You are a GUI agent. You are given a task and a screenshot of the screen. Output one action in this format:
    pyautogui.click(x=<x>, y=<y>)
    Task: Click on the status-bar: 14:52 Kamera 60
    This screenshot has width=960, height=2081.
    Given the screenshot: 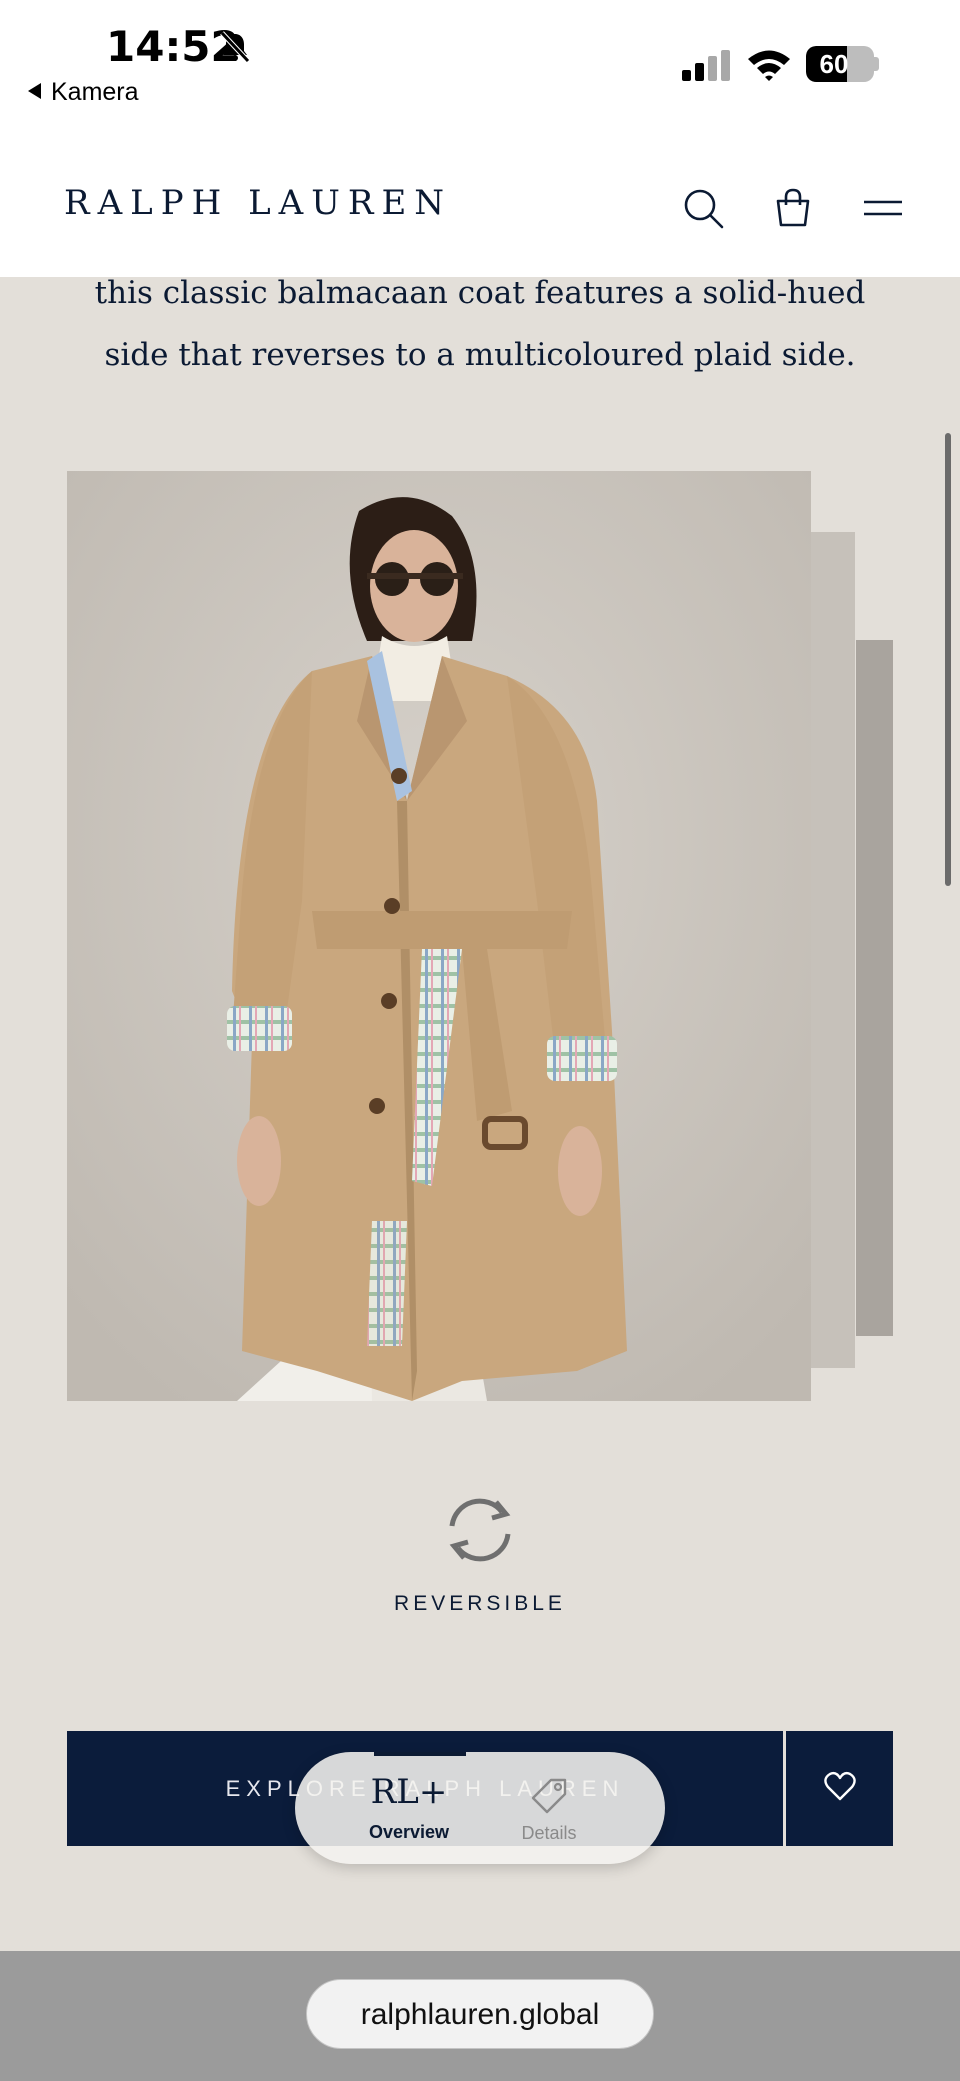 What is the action you would take?
    pyautogui.click(x=480, y=72)
    